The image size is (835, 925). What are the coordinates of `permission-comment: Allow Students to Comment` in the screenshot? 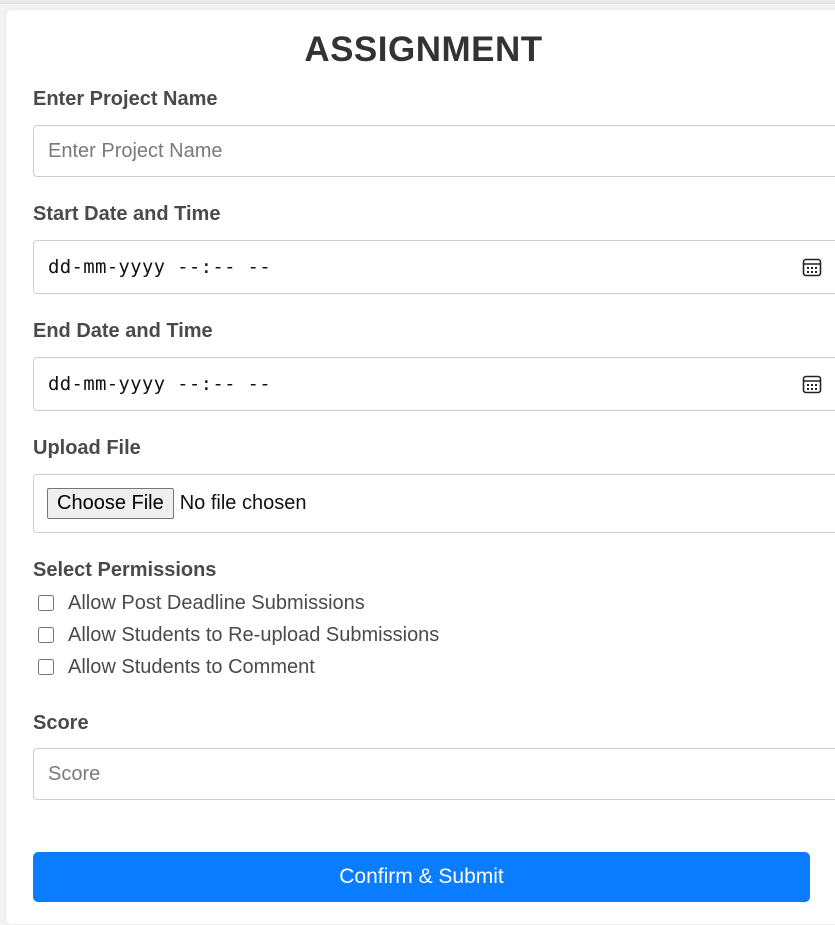 It's located at (176, 667).